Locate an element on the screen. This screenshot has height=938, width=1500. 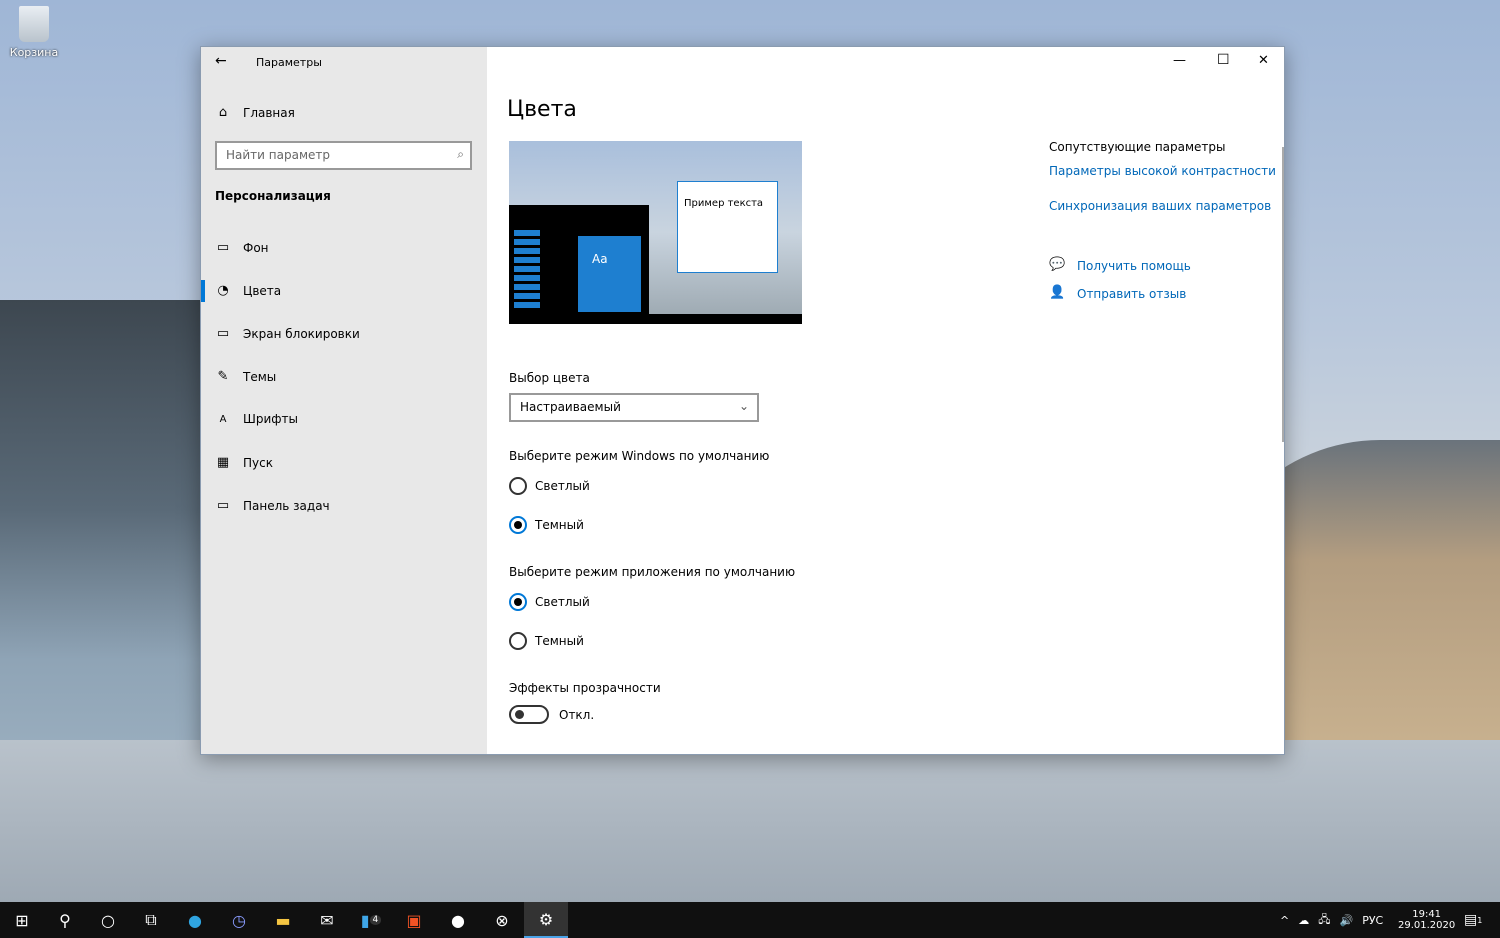
app-icon: ● is located at coordinates (458, 920).